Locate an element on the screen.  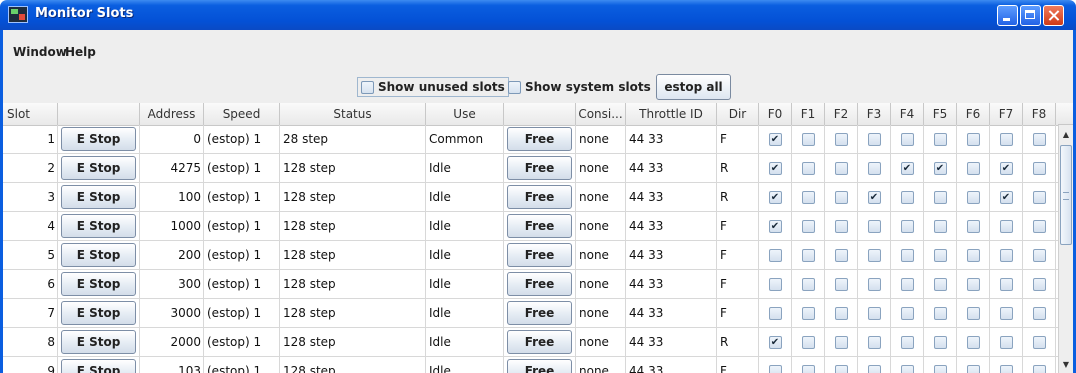
maximize-button is located at coordinates (1030, 15).